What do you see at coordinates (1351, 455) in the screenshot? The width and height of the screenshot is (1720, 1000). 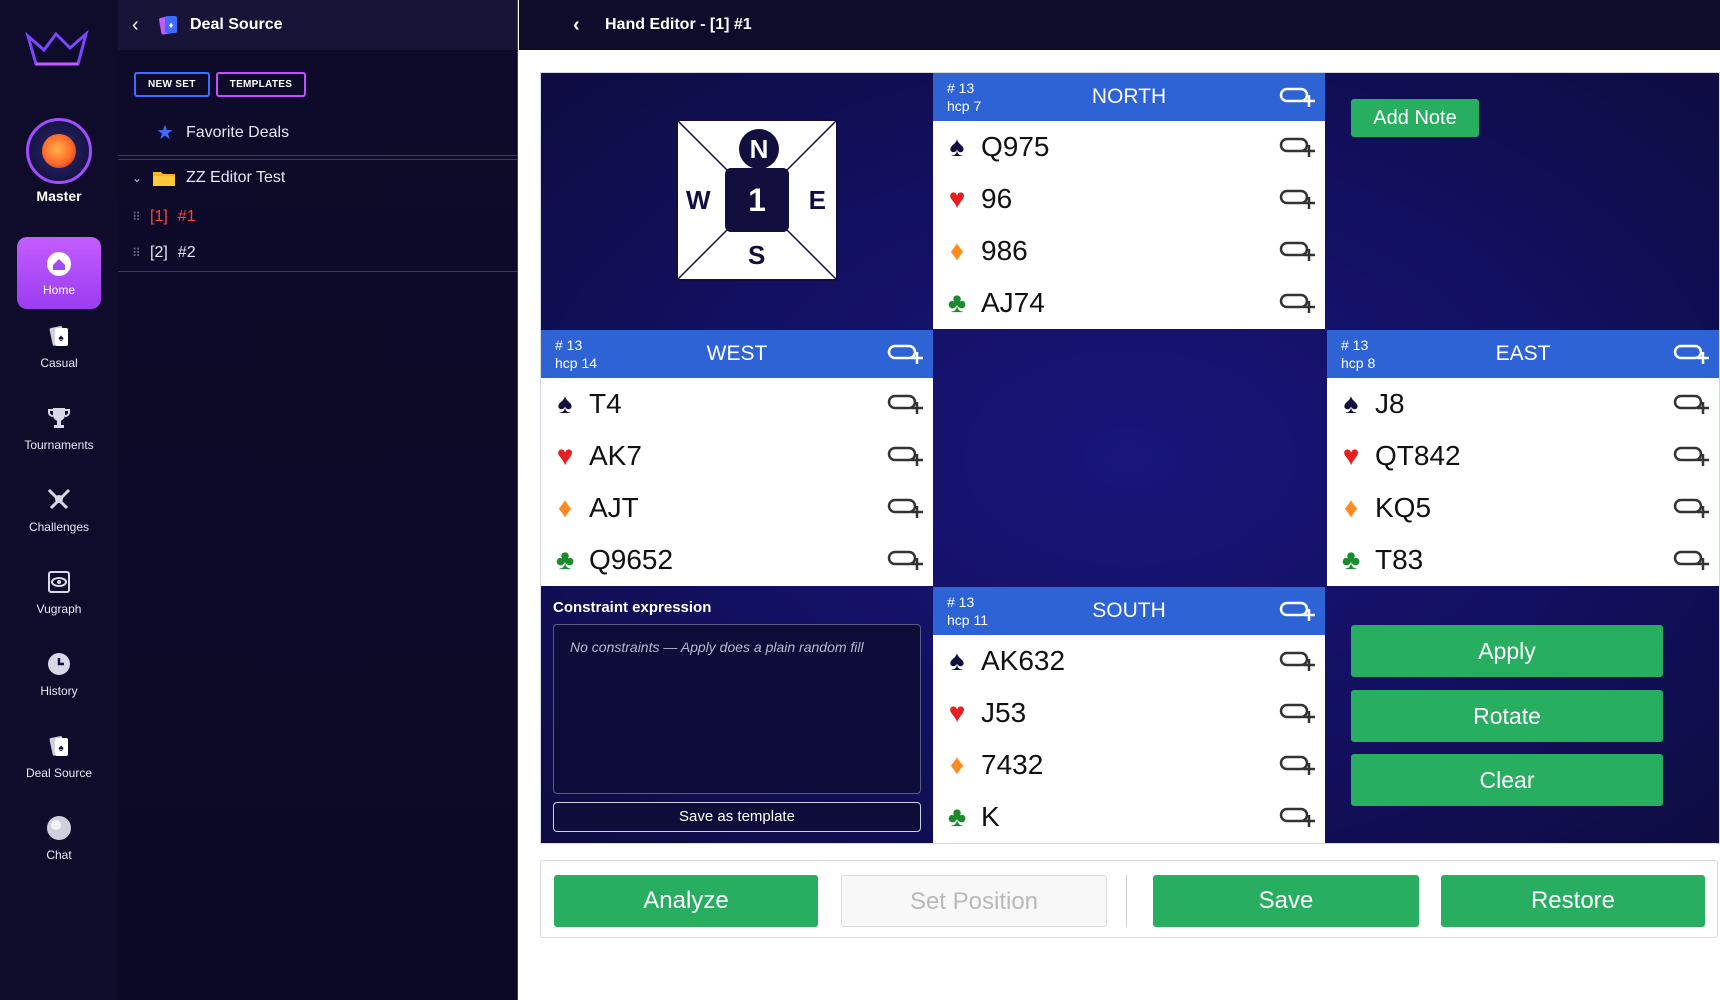 I see `heart-icon: ♥` at bounding box center [1351, 455].